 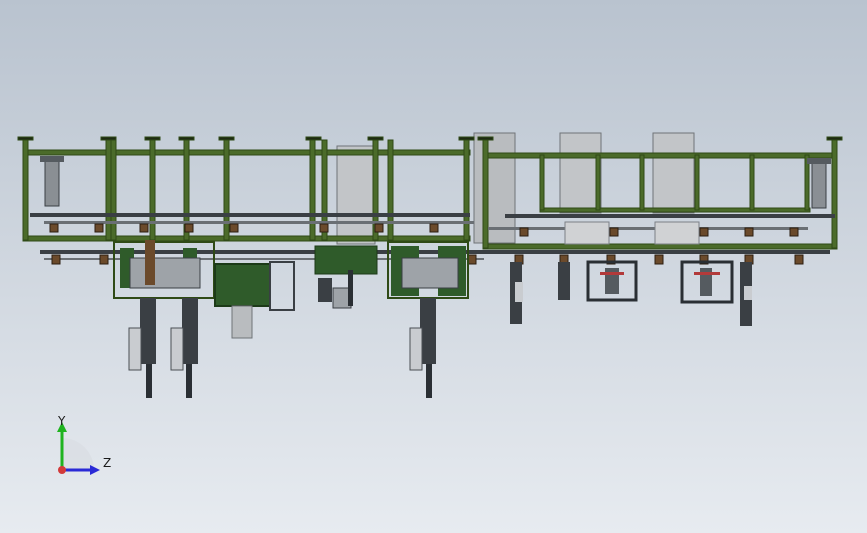 What do you see at coordinates (107, 463) in the screenshot?
I see `triad-z-label: Z` at bounding box center [107, 463].